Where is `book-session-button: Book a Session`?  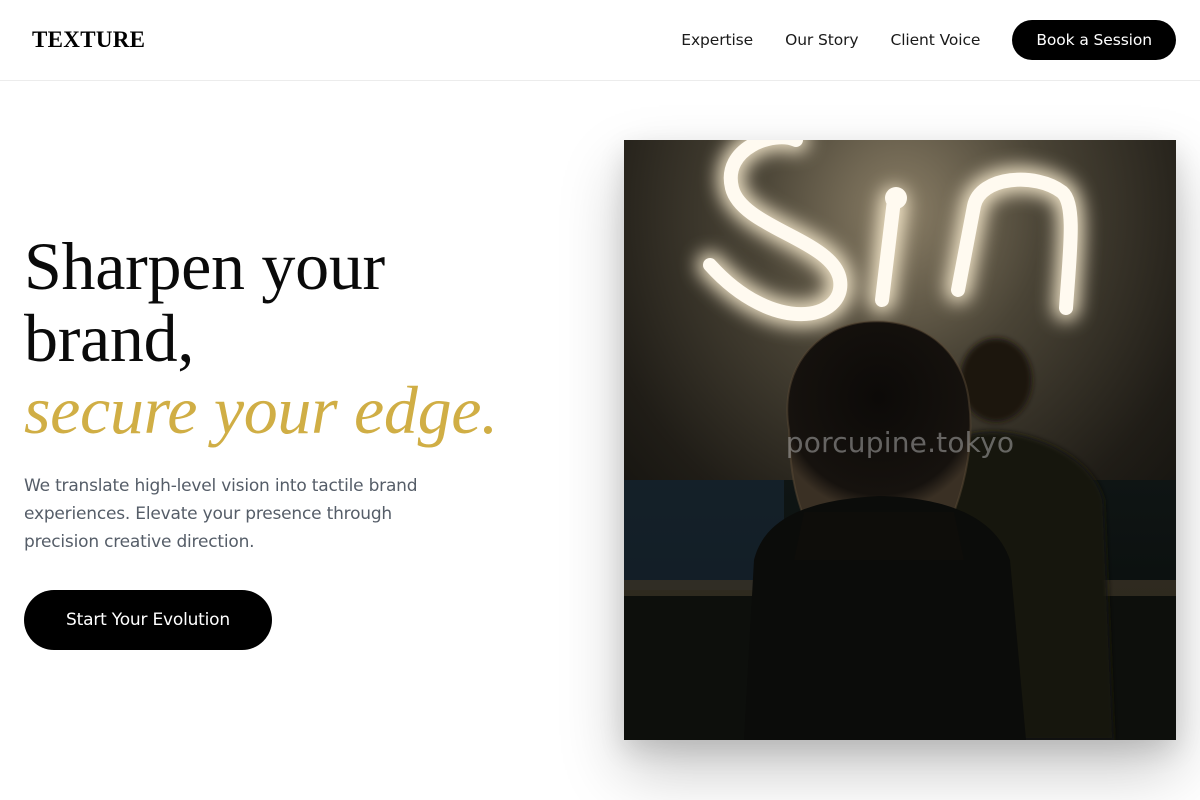
book-session-button: Book a Session is located at coordinates (1094, 40).